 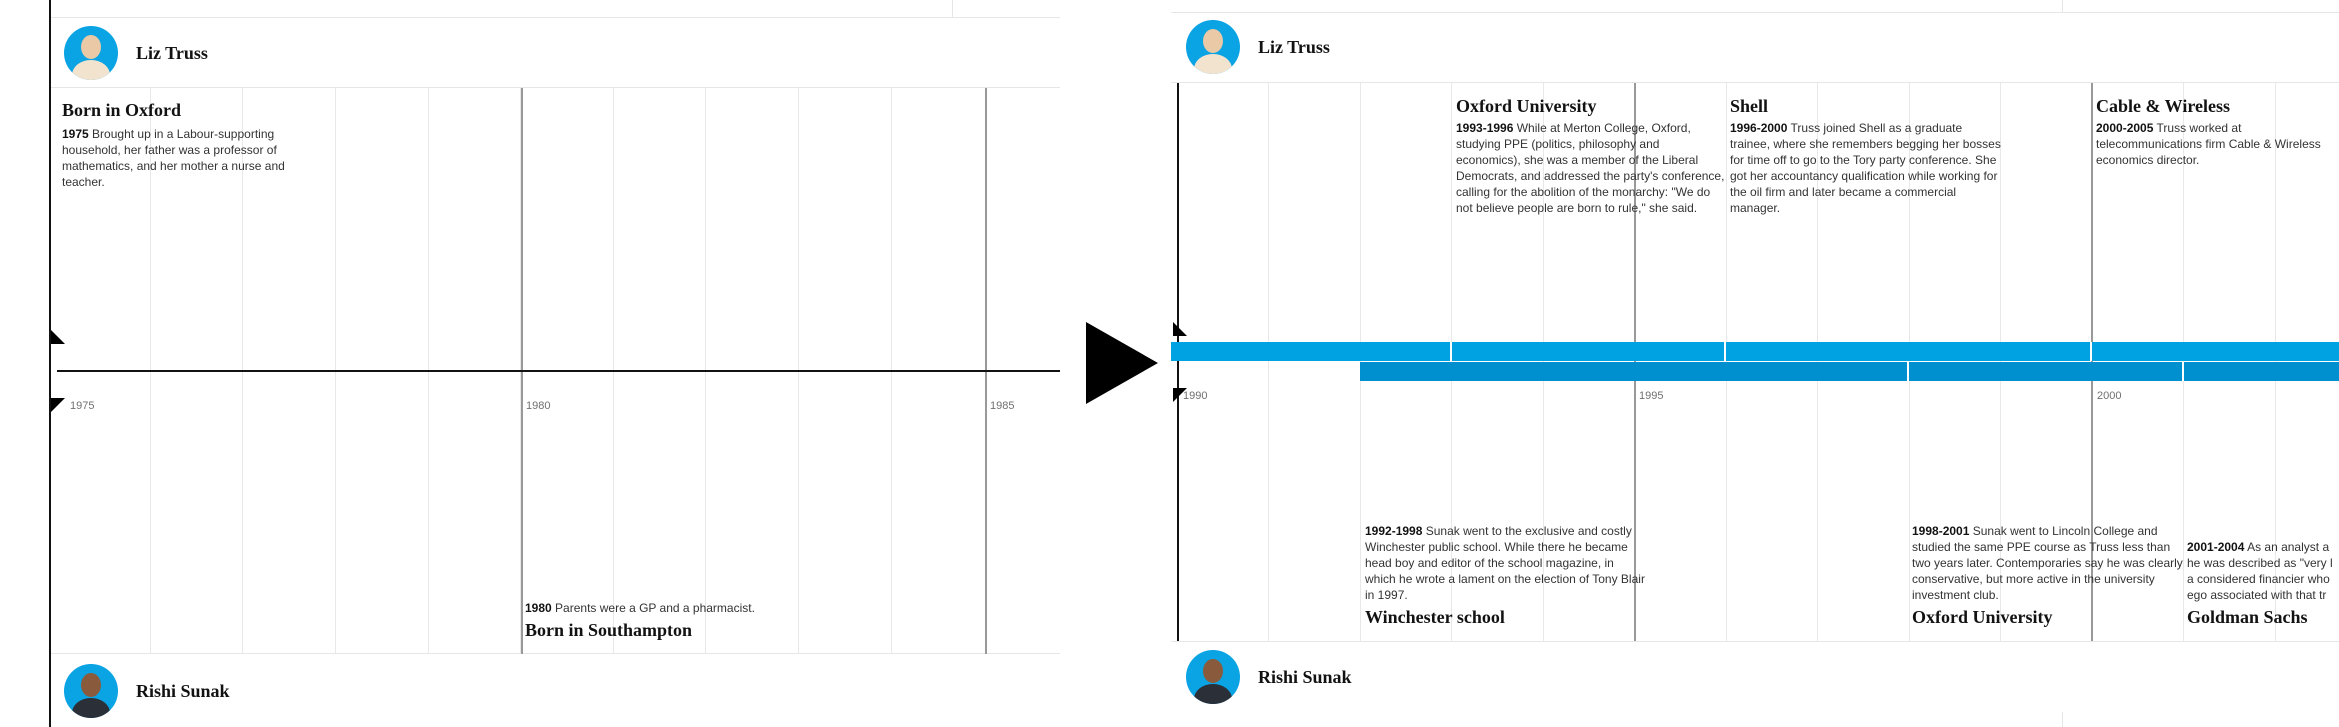 What do you see at coordinates (655, 608) in the screenshot?
I see `event-text: Parents were a GP and a pharmacist.` at bounding box center [655, 608].